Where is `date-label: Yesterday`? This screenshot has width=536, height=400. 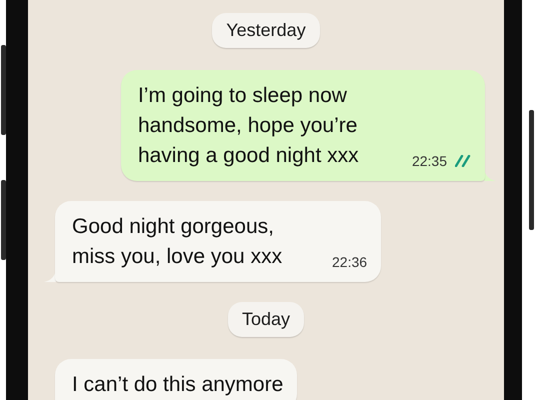
date-label: Yesterday is located at coordinates (266, 30).